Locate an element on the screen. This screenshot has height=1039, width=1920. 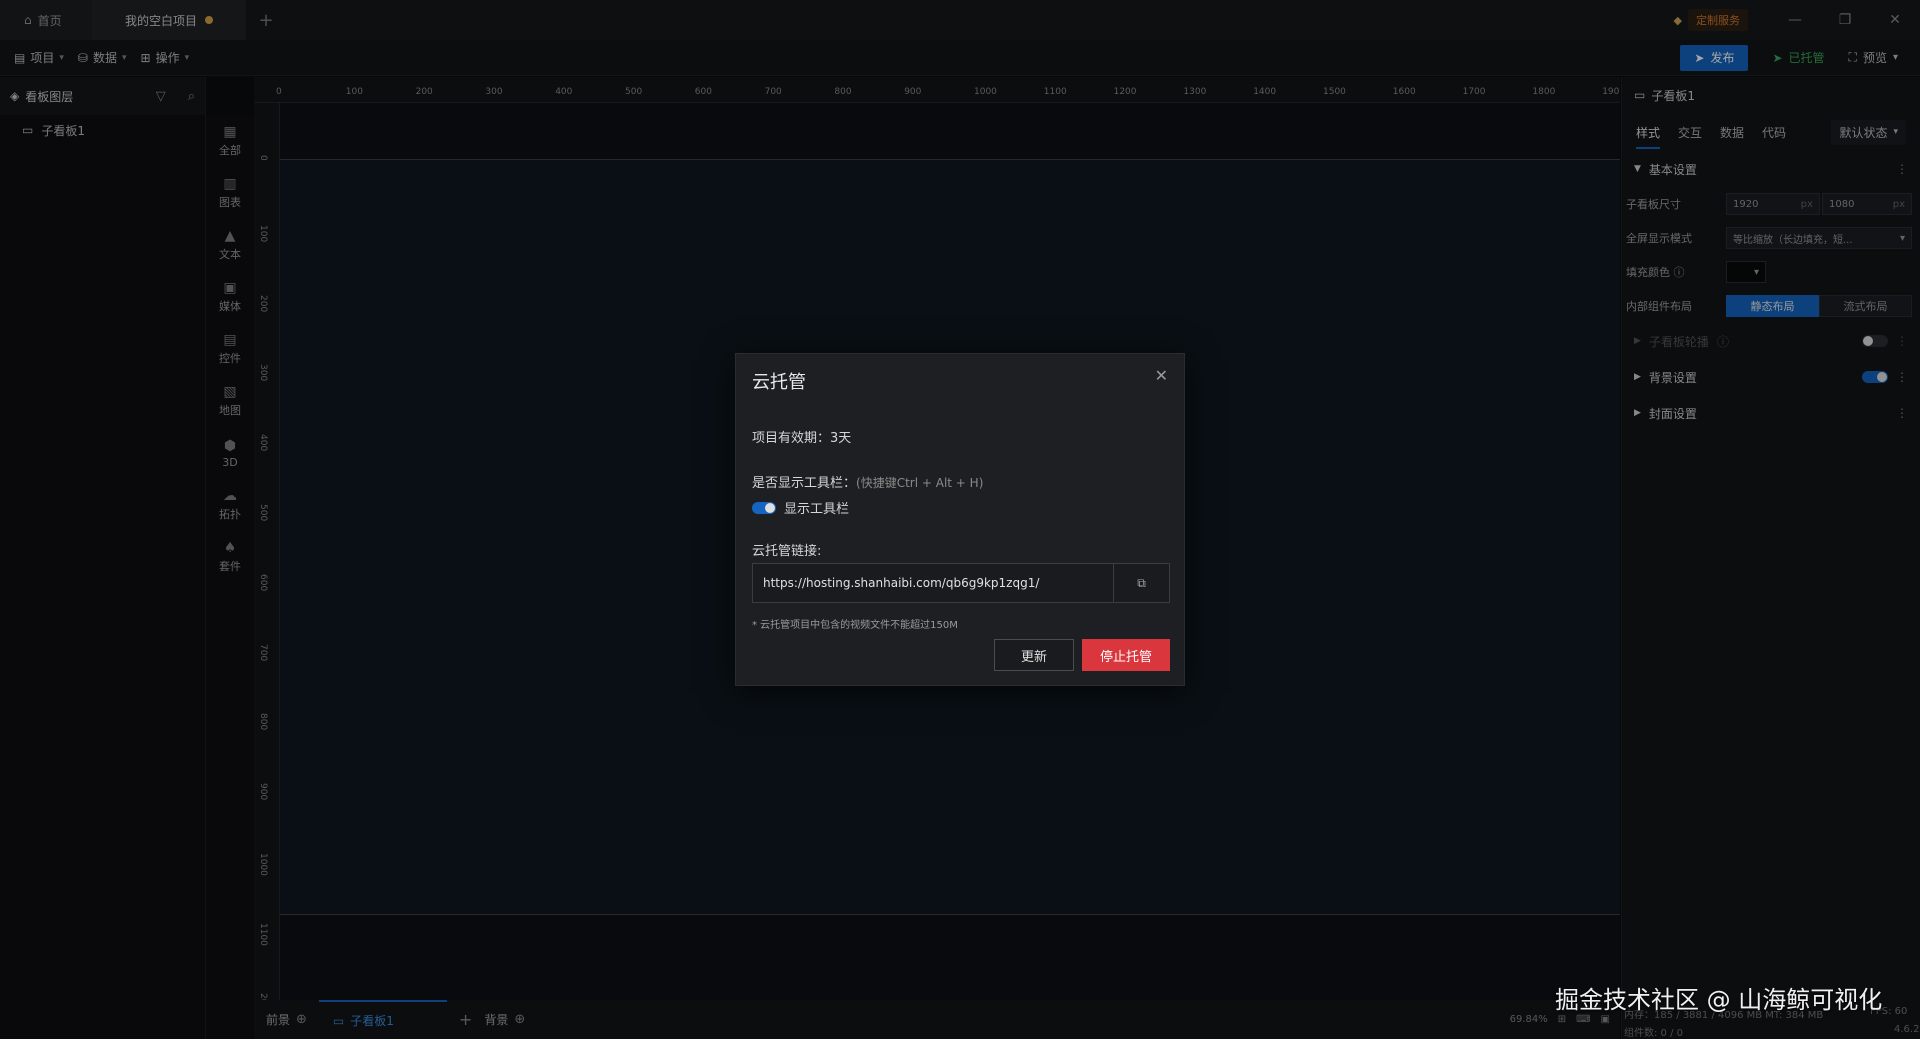
watermark: 掘金技术社区 @ 山海鲸可视化 is located at coordinates (1719, 1000).